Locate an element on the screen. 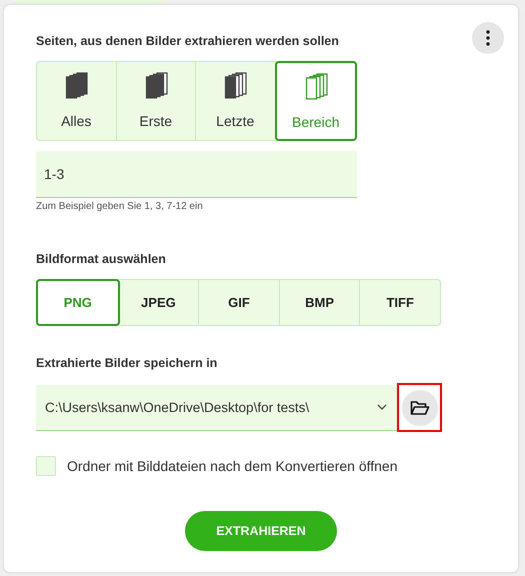 This screenshot has height=576, width=525. section-label: Seiten, aus denen Bilder extrahieren werden sollen is located at coordinates (188, 42).